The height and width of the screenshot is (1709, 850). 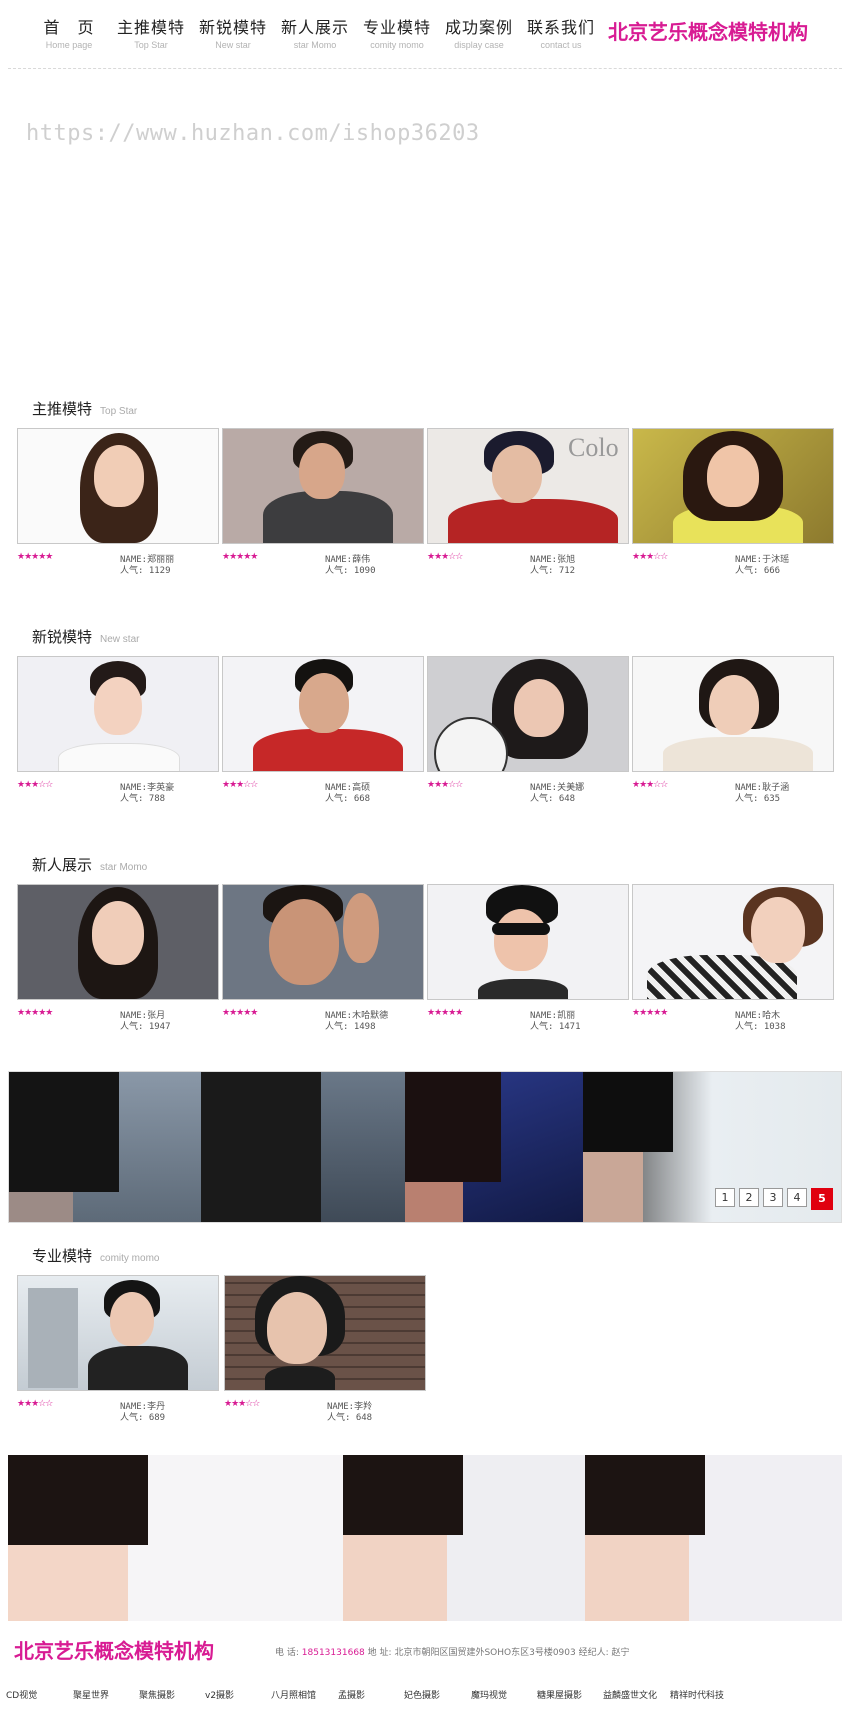 What do you see at coordinates (69, 45) in the screenshot?
I see `nav-sublabel: Home page` at bounding box center [69, 45].